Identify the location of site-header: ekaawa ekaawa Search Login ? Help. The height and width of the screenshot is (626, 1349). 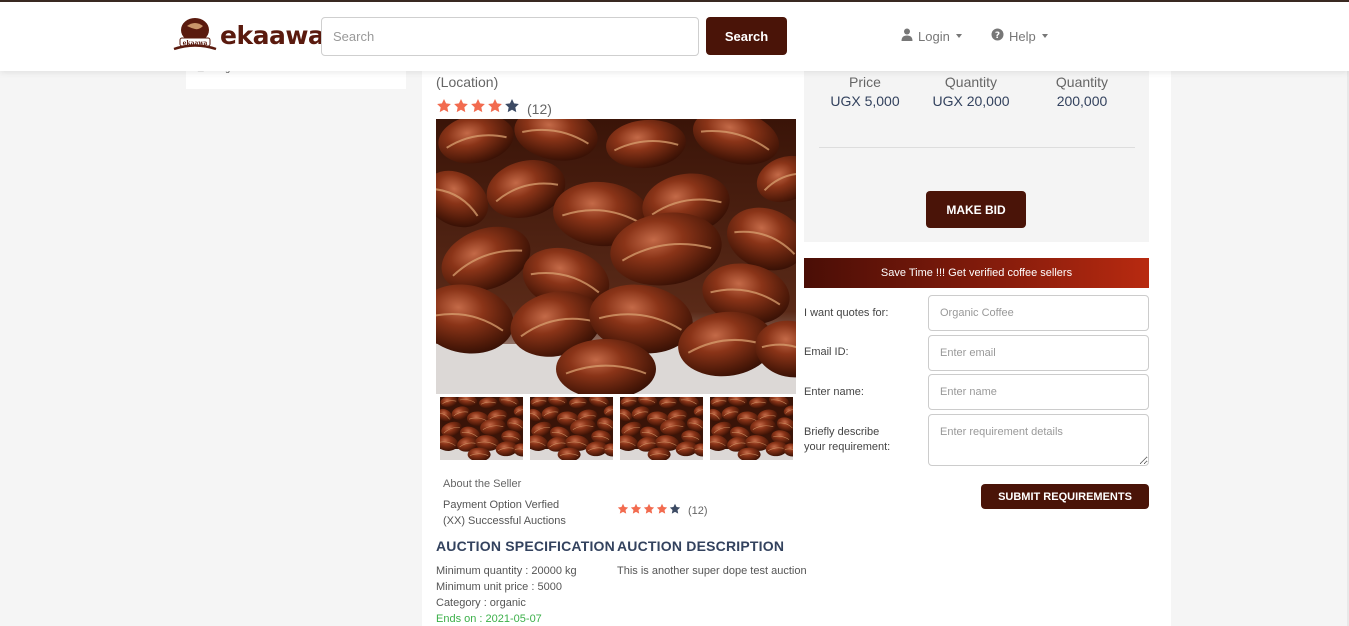
(674, 36).